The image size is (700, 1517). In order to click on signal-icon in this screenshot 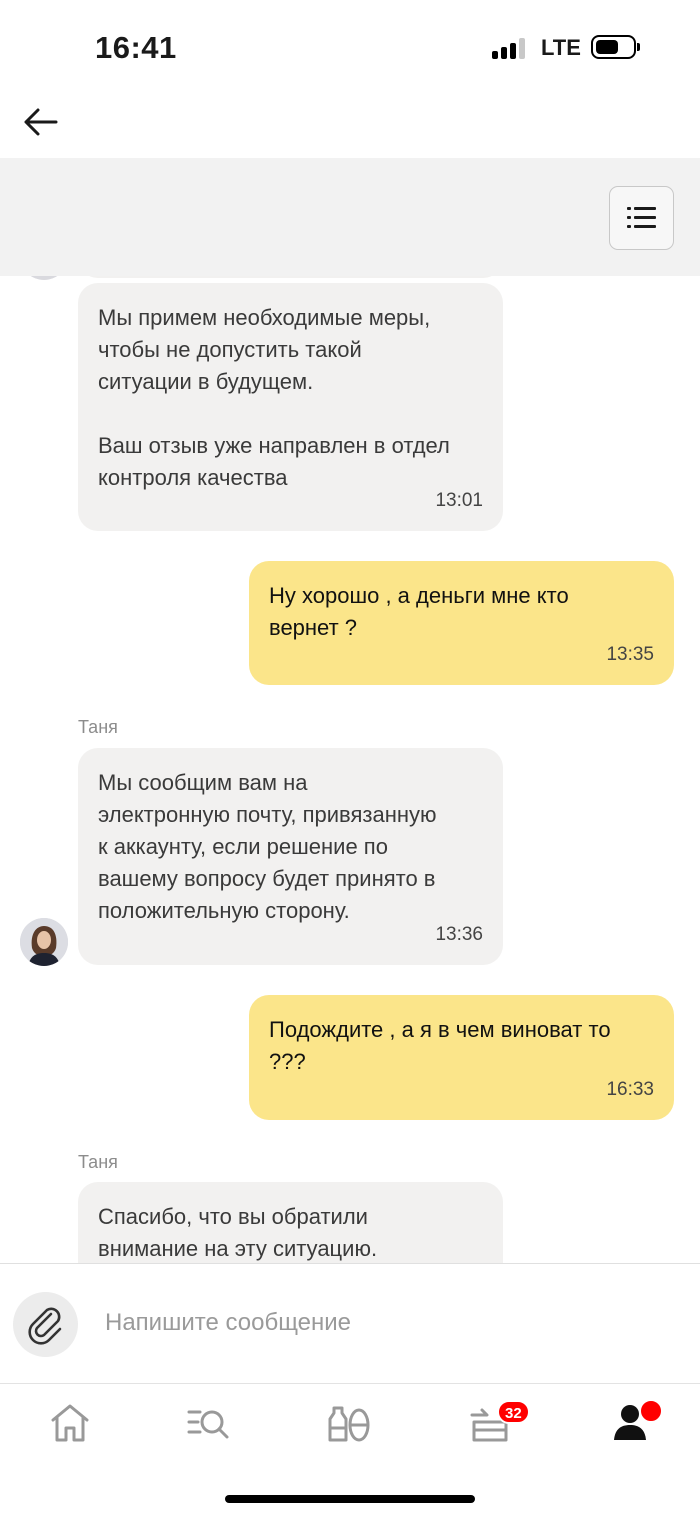, I will do `click(511, 48)`.